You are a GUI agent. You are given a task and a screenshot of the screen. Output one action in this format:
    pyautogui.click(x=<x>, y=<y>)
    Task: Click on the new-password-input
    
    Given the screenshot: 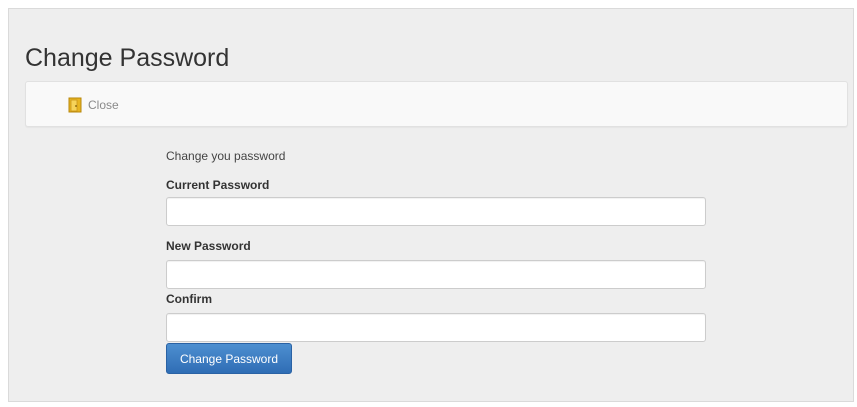 What is the action you would take?
    pyautogui.click(x=436, y=274)
    